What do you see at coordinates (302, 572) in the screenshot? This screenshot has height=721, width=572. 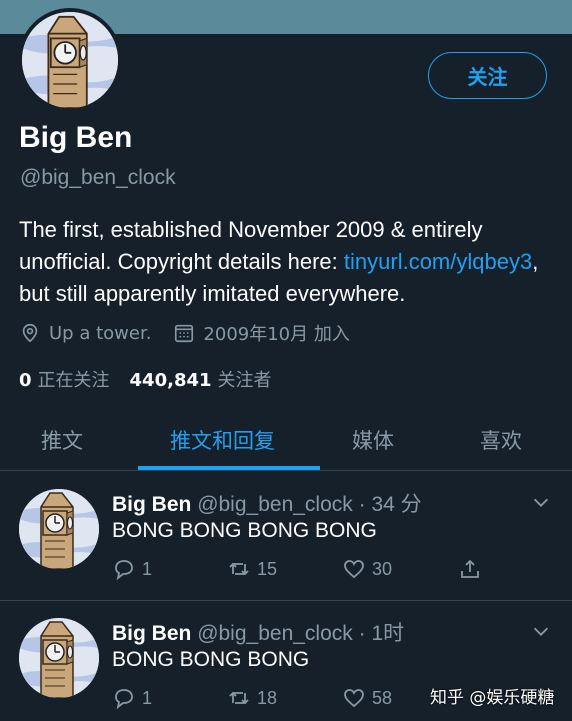 I see `tweet-actions: 1 15 30` at bounding box center [302, 572].